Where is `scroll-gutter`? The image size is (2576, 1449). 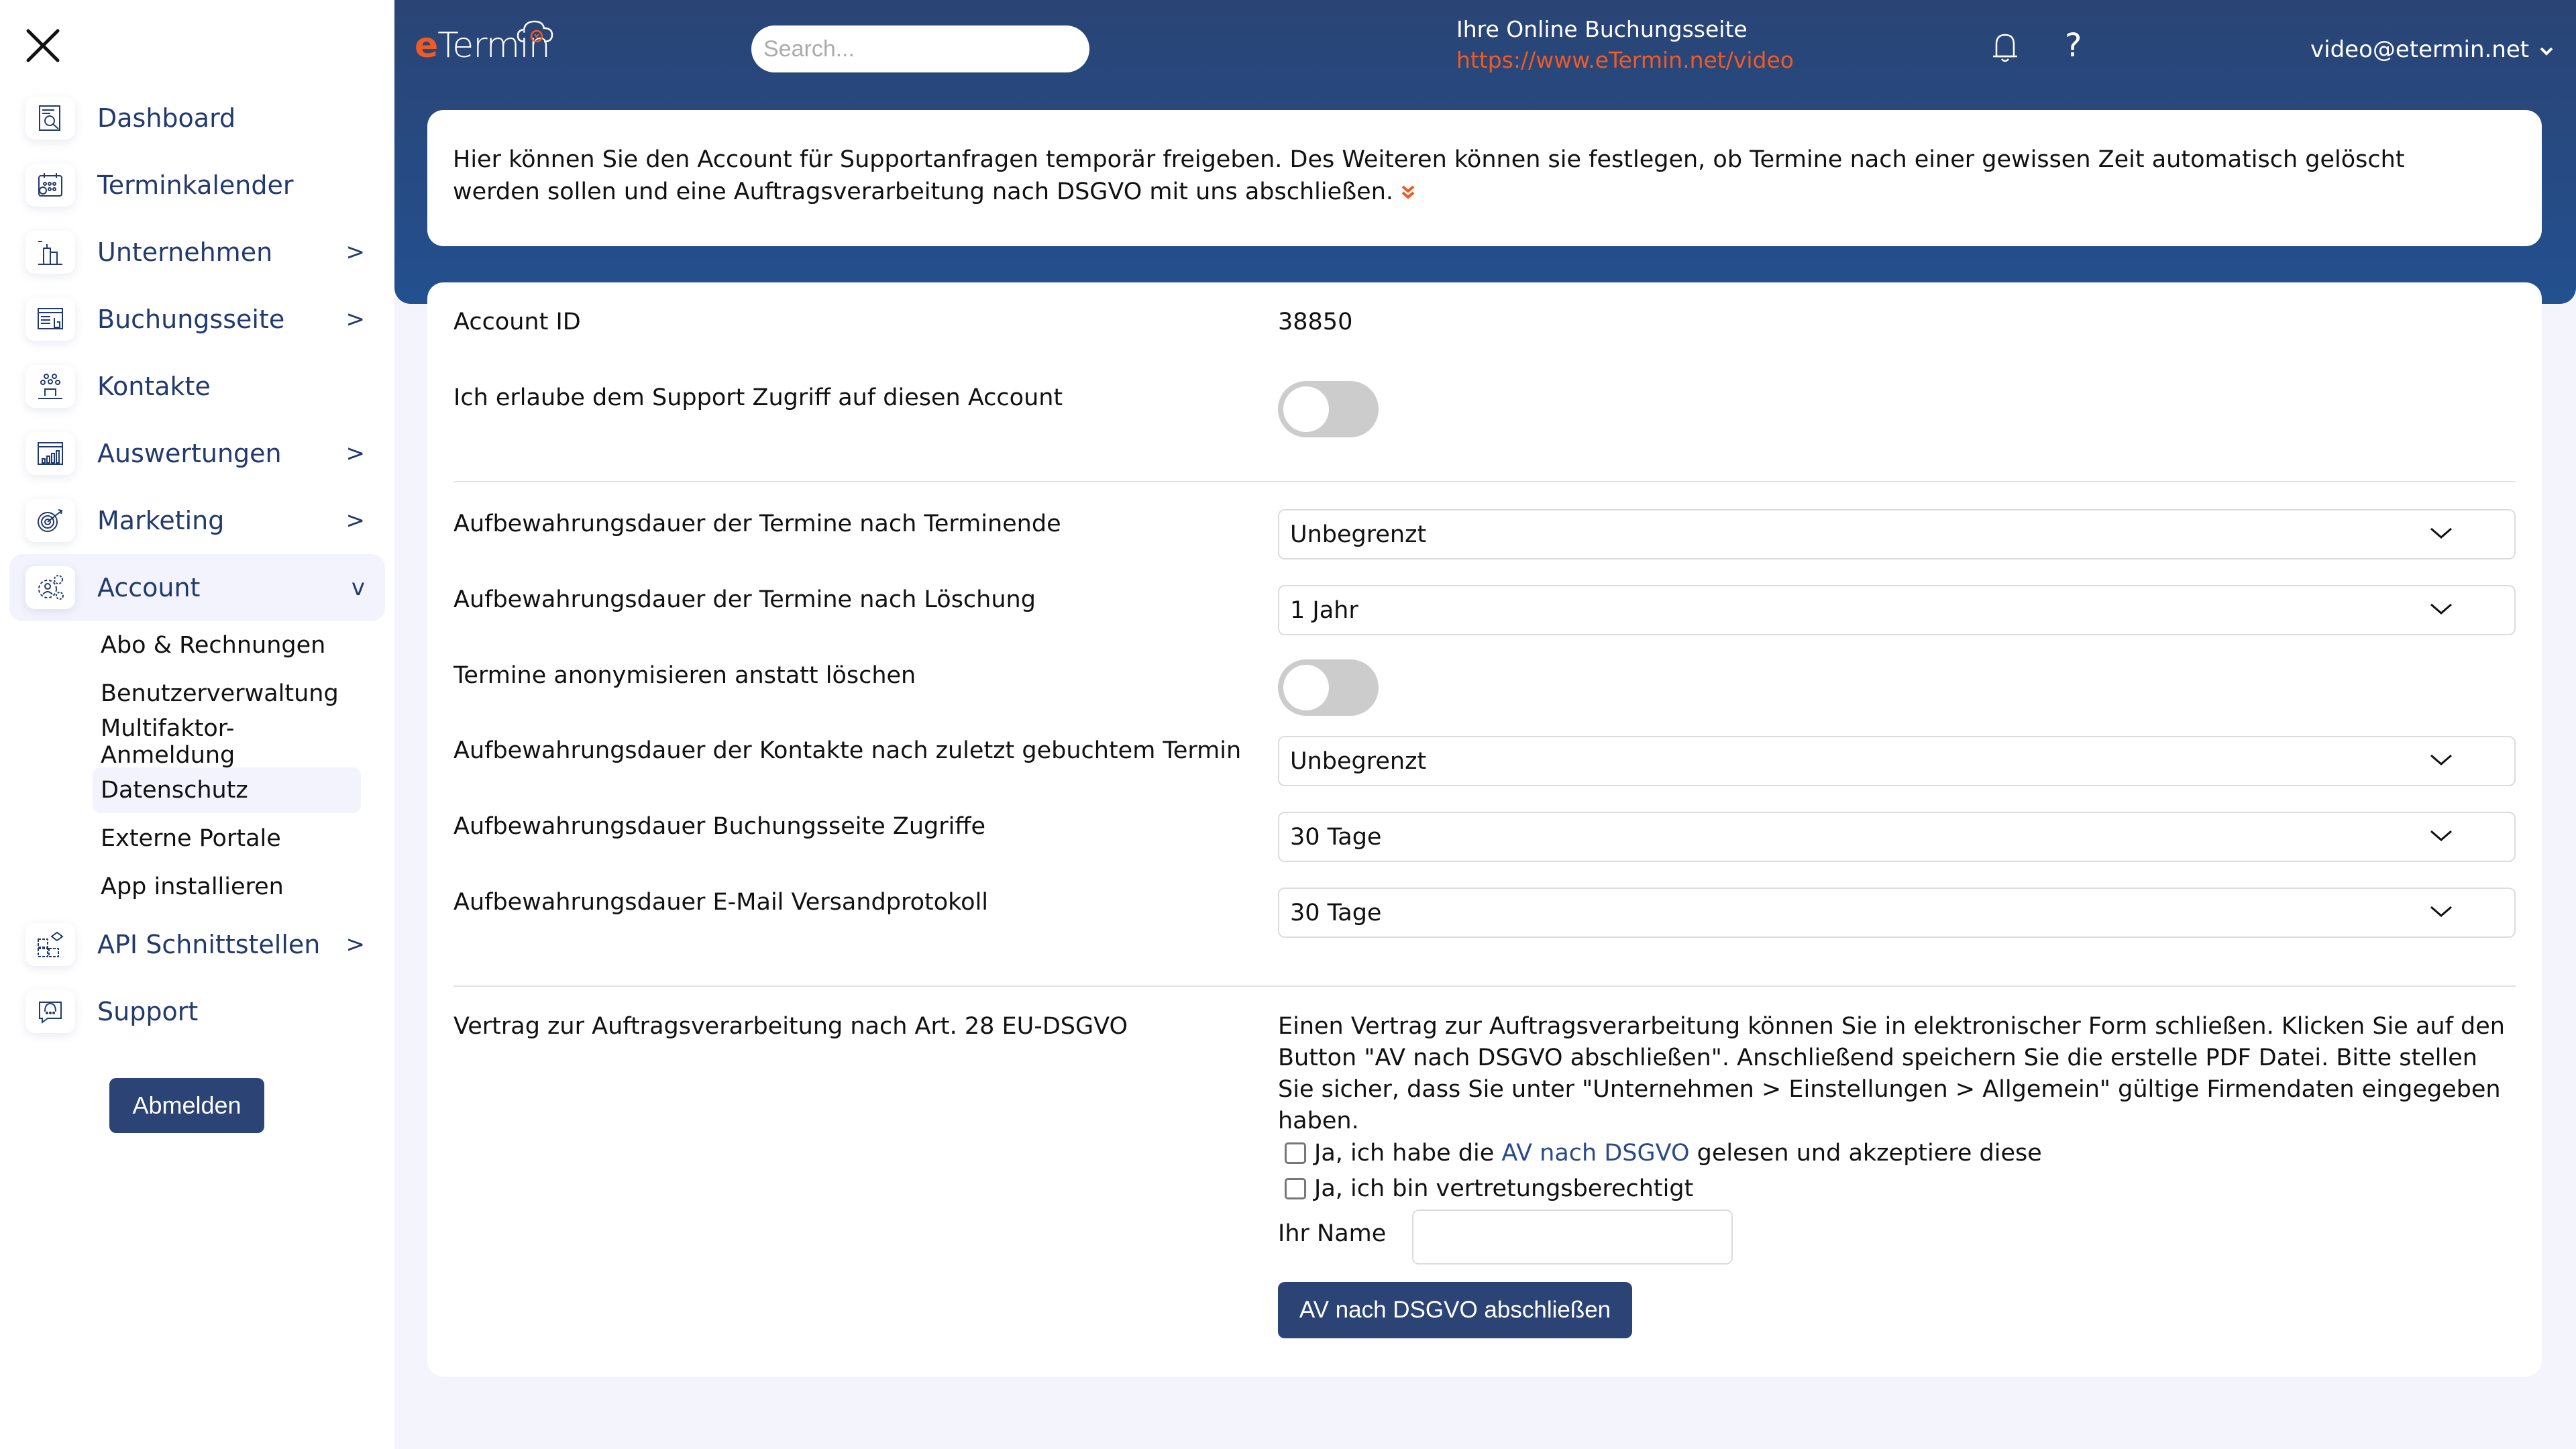 scroll-gutter is located at coordinates (2565, 876).